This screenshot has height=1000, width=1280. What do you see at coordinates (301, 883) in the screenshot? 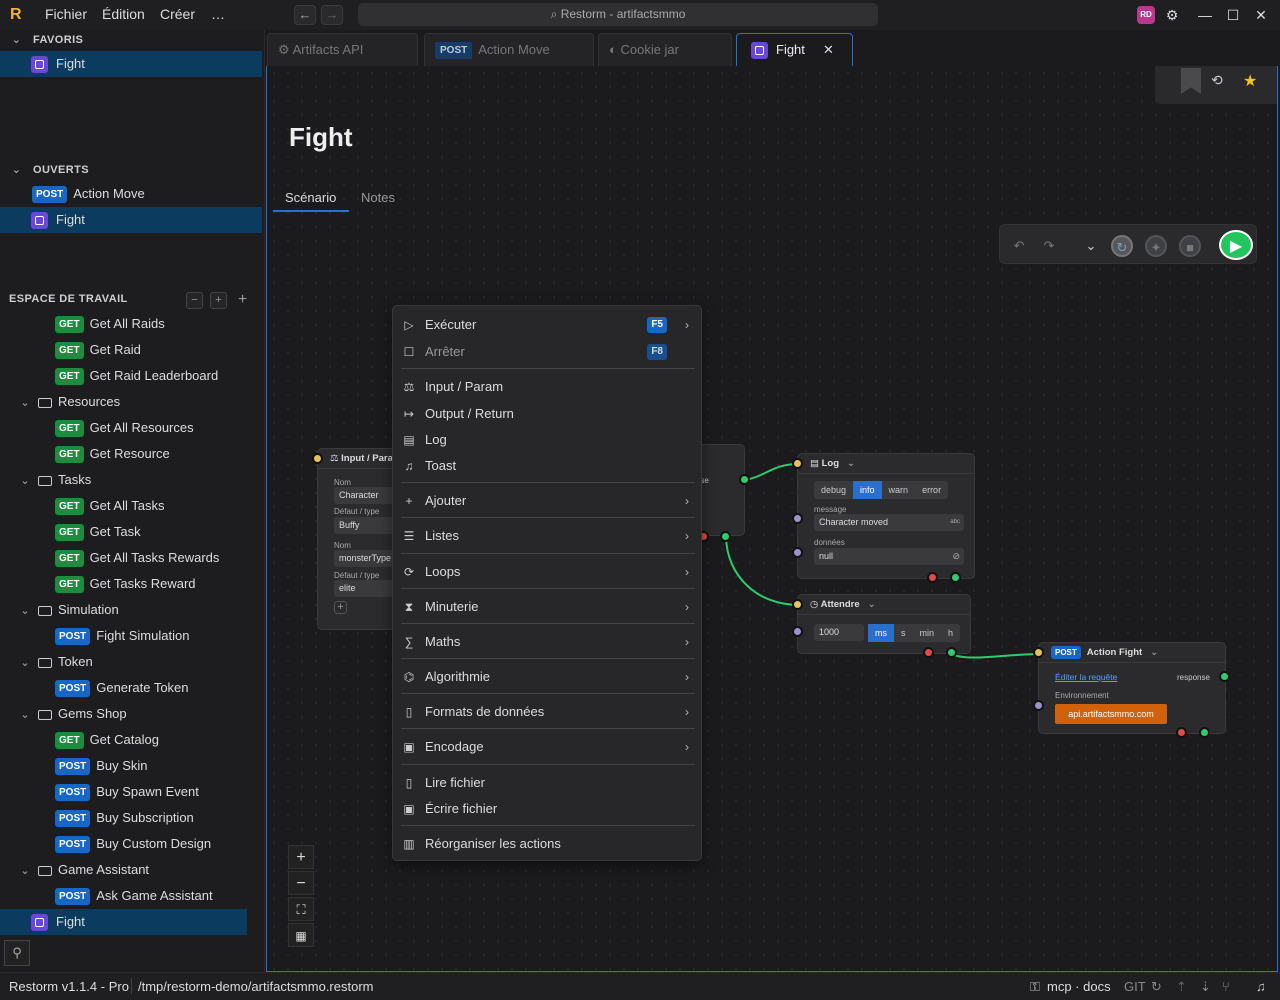
I see `zoom-out-icon: −` at bounding box center [301, 883].